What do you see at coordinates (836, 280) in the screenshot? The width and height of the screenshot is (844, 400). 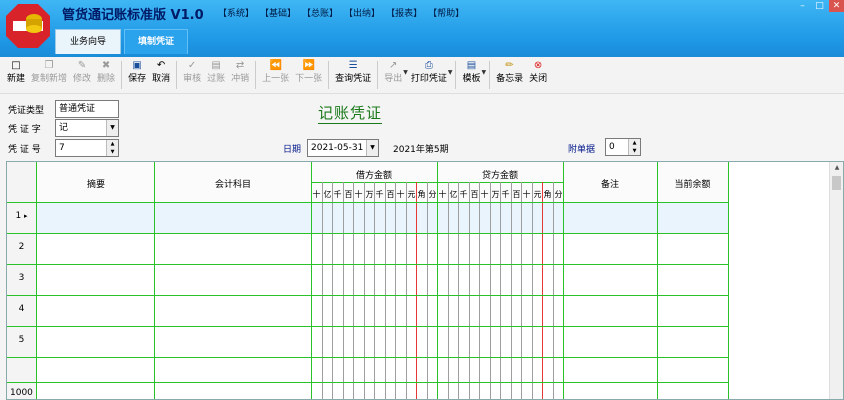 I see `vertical-scrollbar: ▲` at bounding box center [836, 280].